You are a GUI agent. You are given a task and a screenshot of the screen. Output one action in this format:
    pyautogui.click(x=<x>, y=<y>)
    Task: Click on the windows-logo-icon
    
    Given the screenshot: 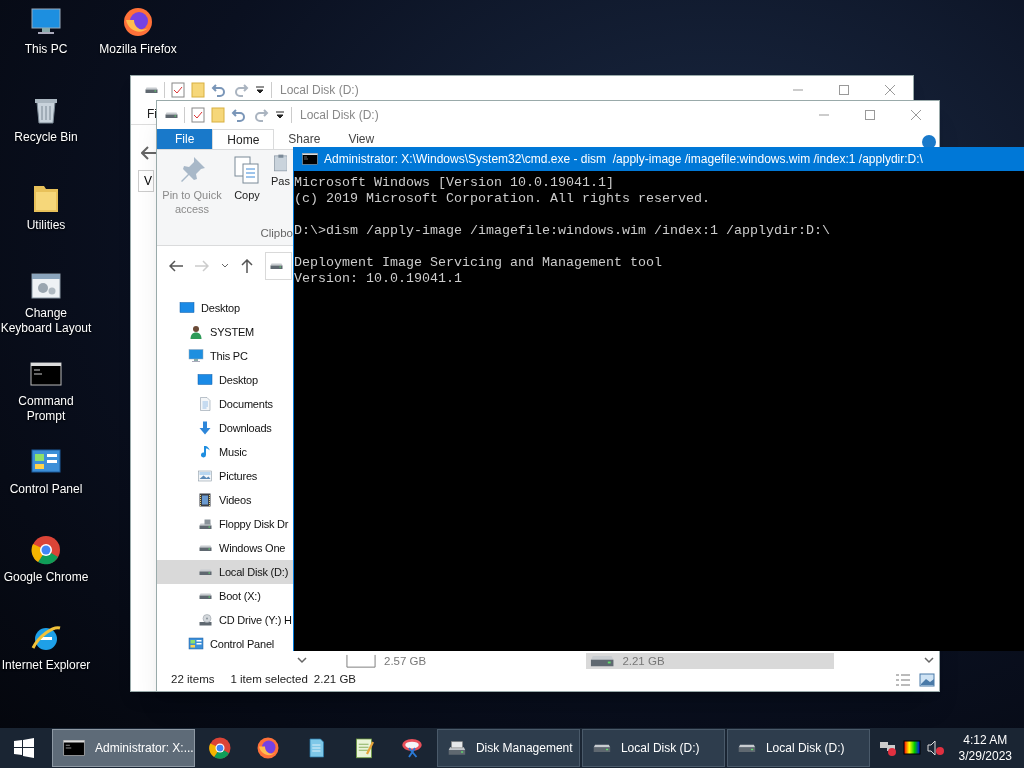 What is the action you would take?
    pyautogui.click(x=24, y=748)
    